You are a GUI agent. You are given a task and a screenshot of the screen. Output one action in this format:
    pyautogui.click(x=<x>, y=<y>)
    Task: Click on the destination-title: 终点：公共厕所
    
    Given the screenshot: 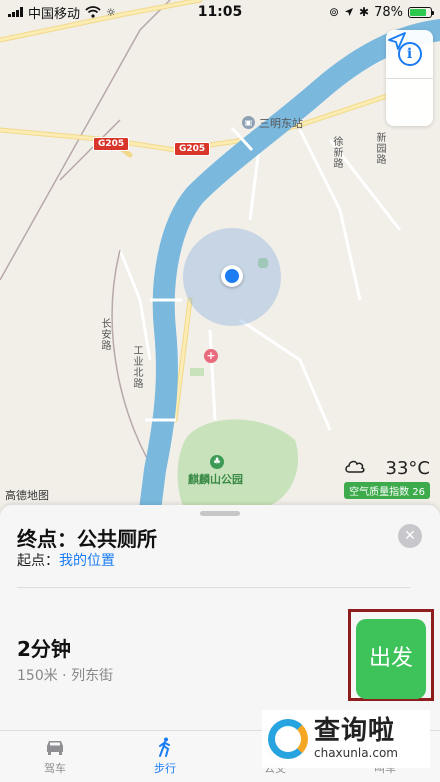 What is the action you would take?
    pyautogui.click(x=87, y=539)
    